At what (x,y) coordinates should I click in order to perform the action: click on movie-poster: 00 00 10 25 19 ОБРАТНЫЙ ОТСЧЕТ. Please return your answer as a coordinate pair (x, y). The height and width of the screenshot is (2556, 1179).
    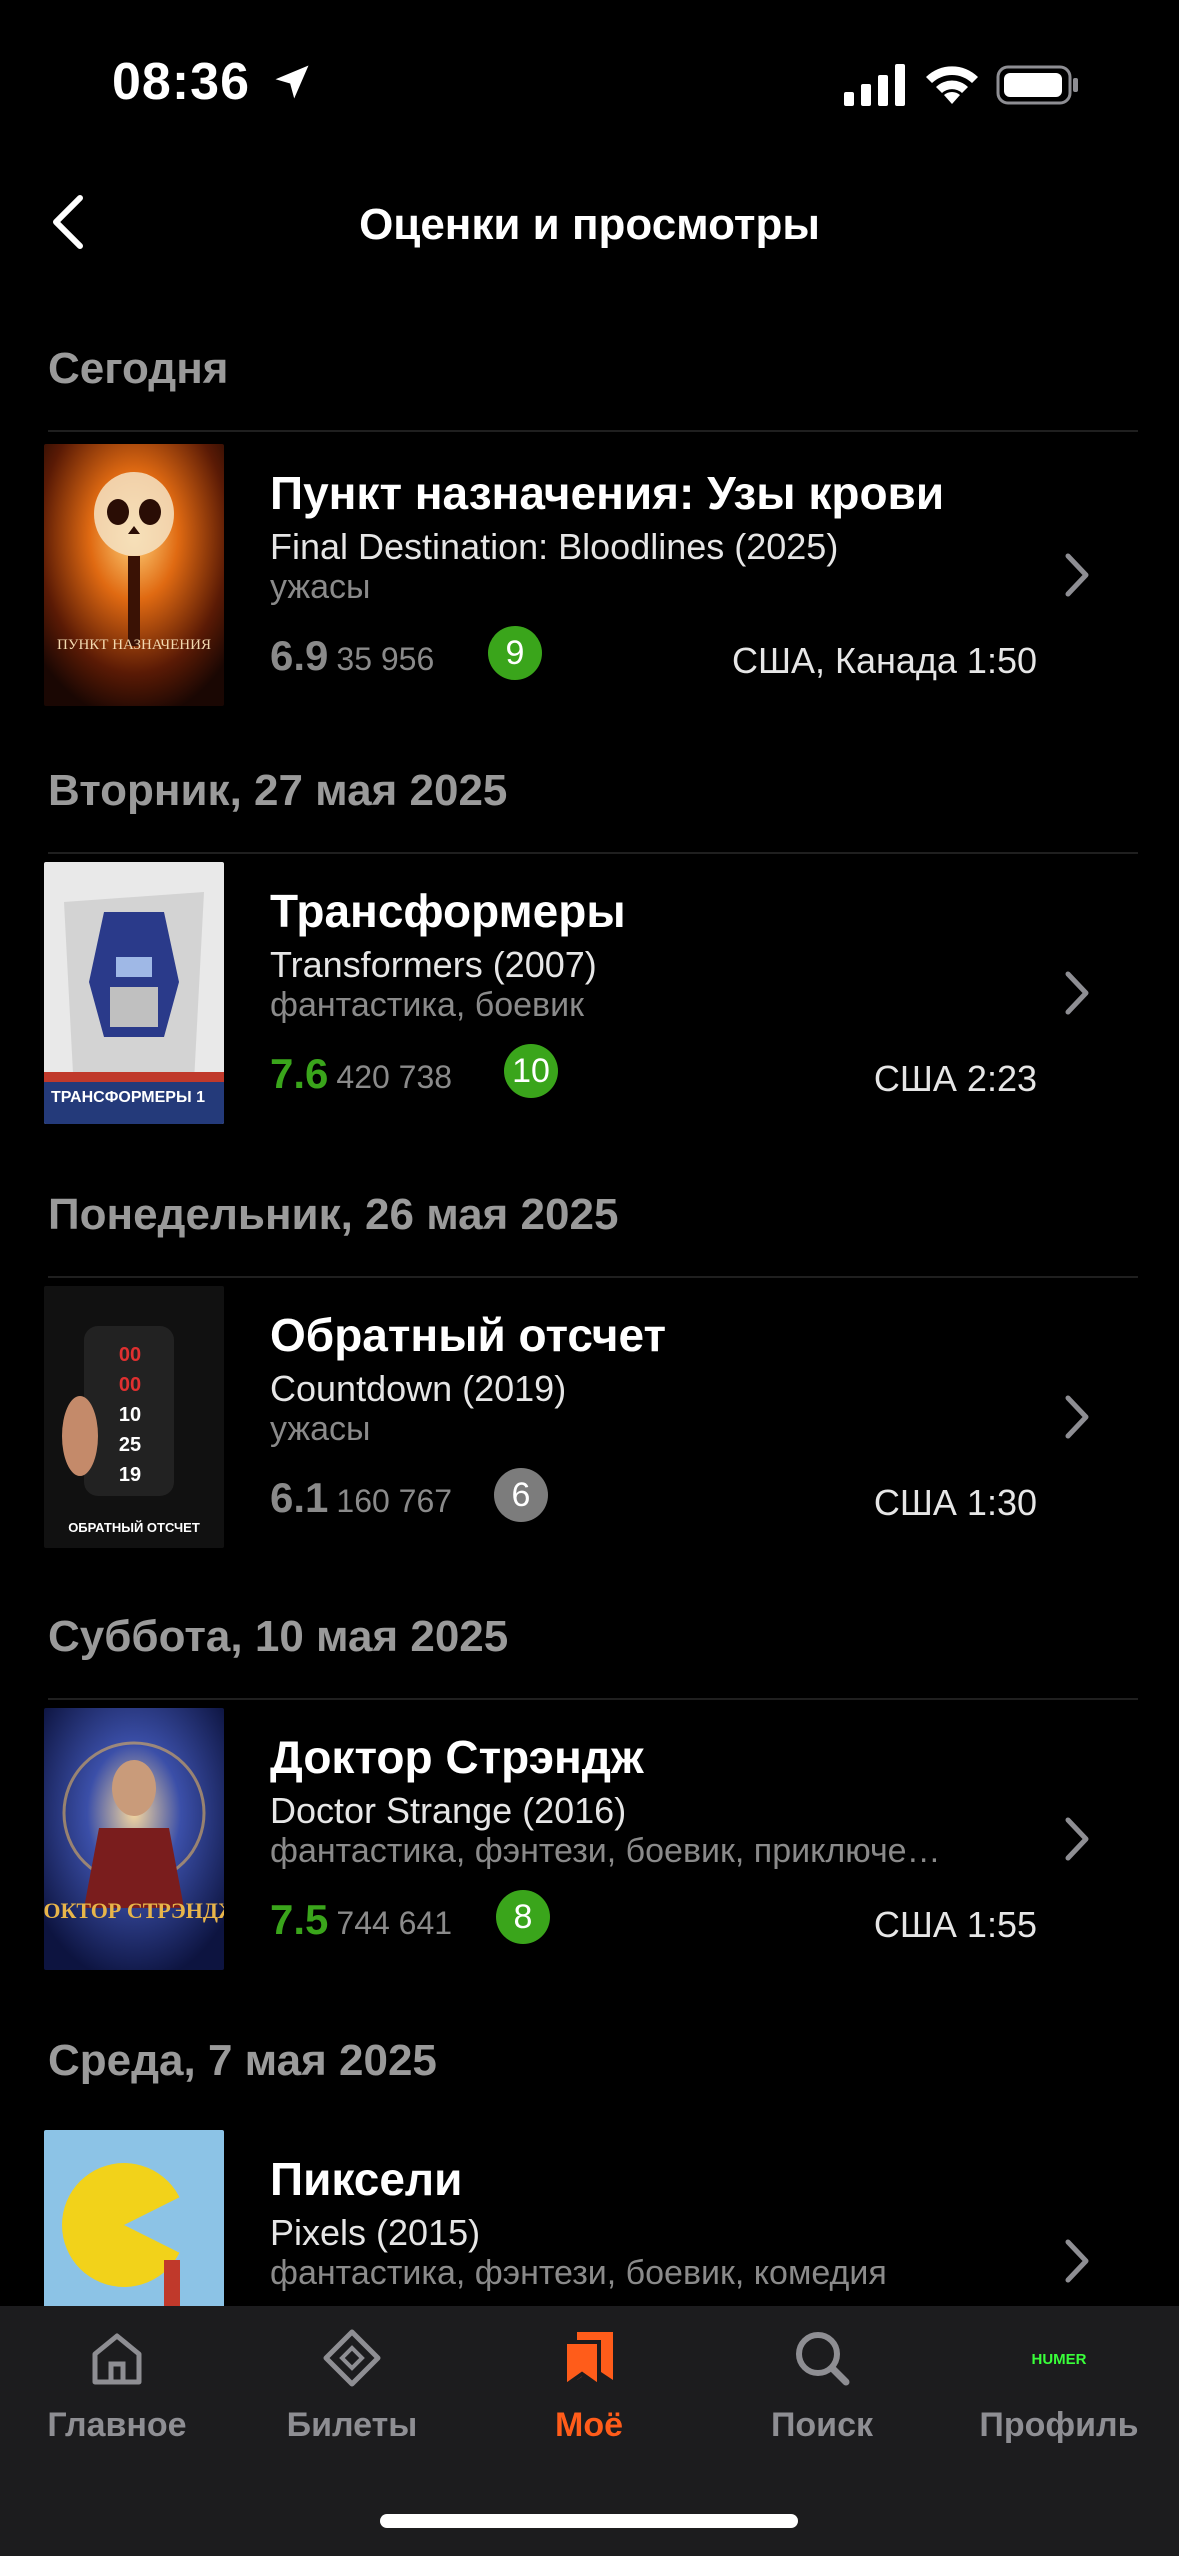
    Looking at the image, I should click on (134, 1417).